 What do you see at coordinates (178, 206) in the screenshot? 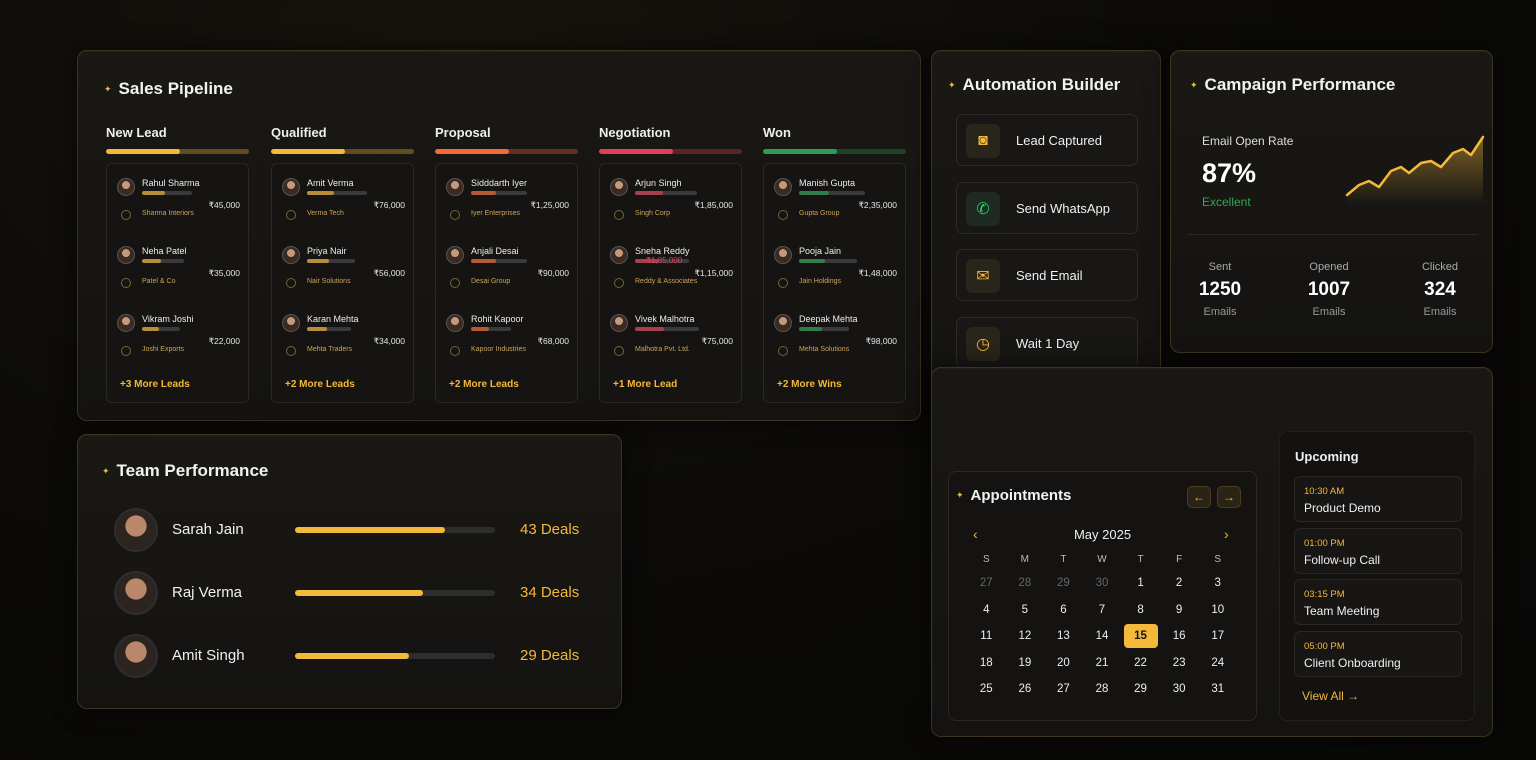
I see `lead-card: Rahul Sharma ₹45,000 Sharma Interiors` at bounding box center [178, 206].